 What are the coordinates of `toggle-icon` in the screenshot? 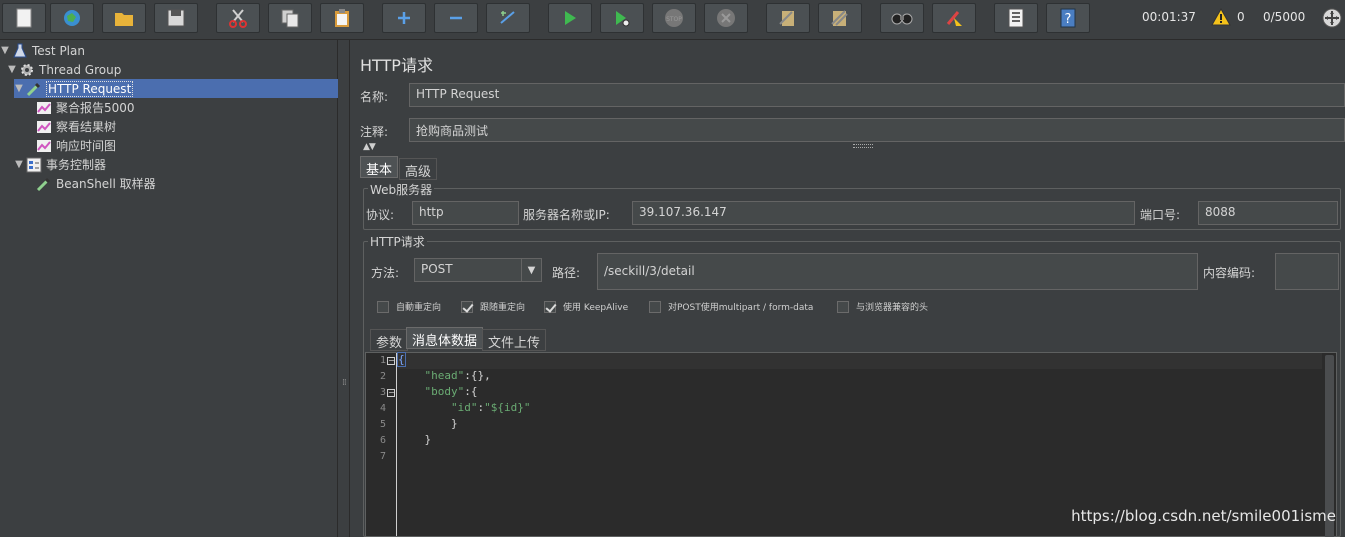 It's located at (508, 18).